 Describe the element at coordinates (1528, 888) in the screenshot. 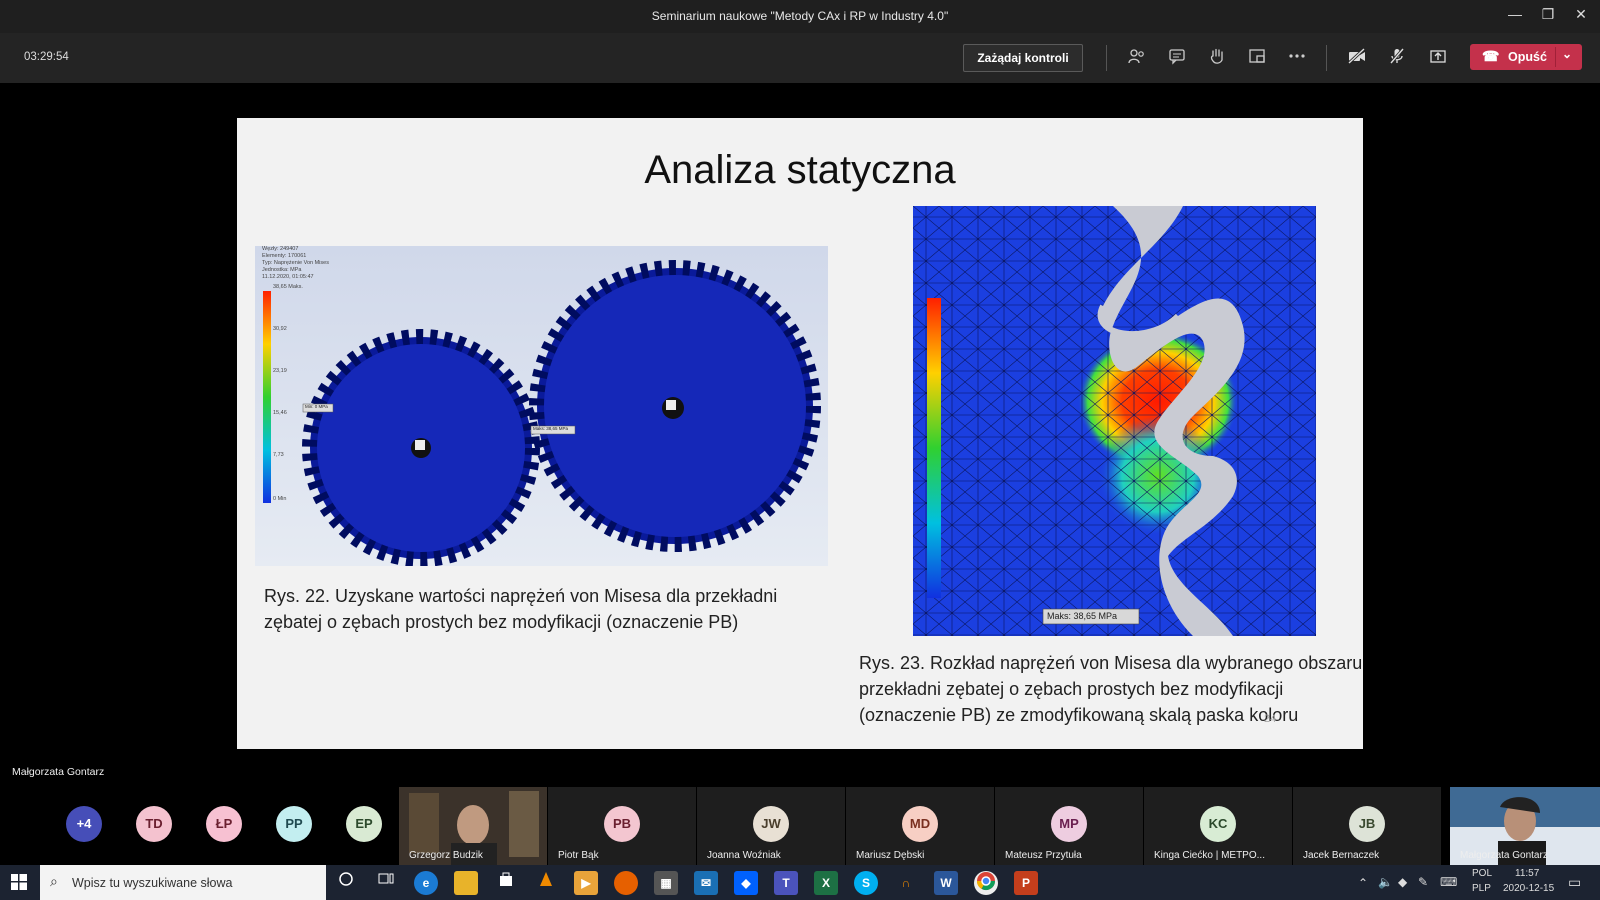

I see `clock-date: 2020-12-15` at that location.